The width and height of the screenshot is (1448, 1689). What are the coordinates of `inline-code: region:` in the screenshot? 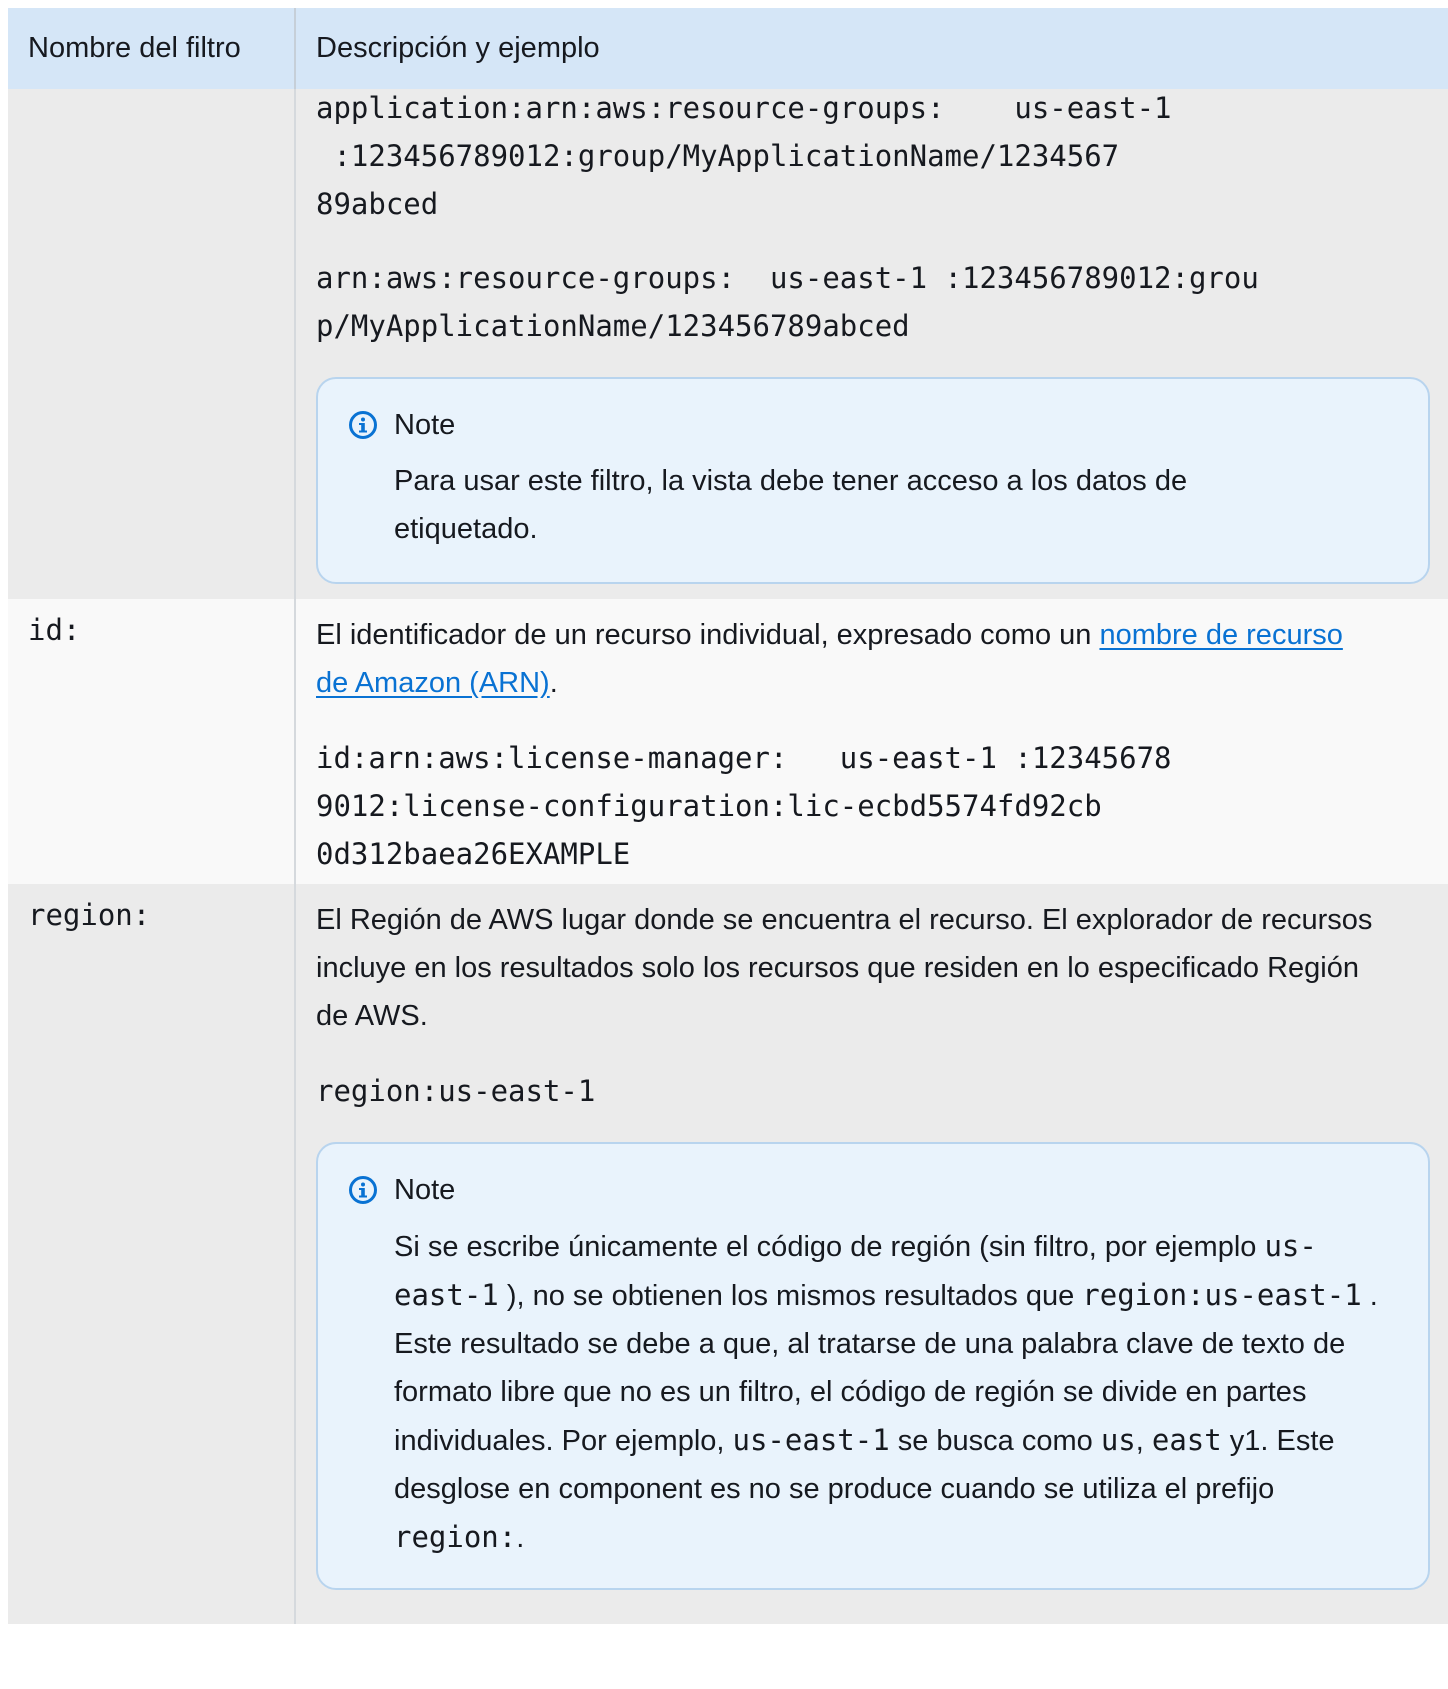 It's located at (455, 1537).